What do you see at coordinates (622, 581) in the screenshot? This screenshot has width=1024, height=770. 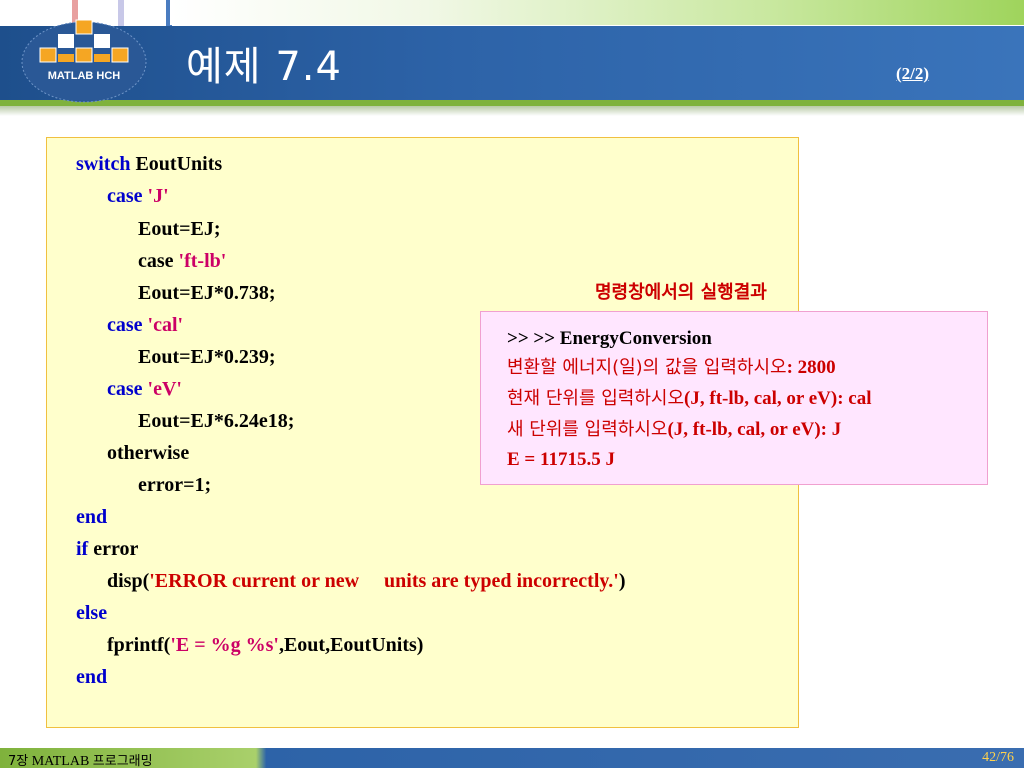 I see `code-text: )` at bounding box center [622, 581].